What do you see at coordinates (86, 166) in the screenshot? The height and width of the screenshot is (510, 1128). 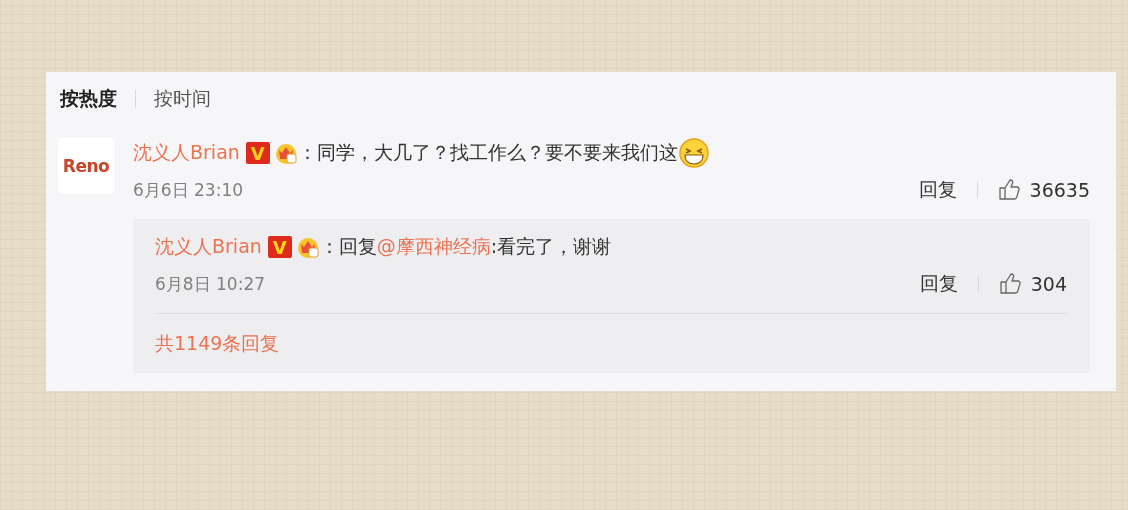 I see `avatar: Reno` at bounding box center [86, 166].